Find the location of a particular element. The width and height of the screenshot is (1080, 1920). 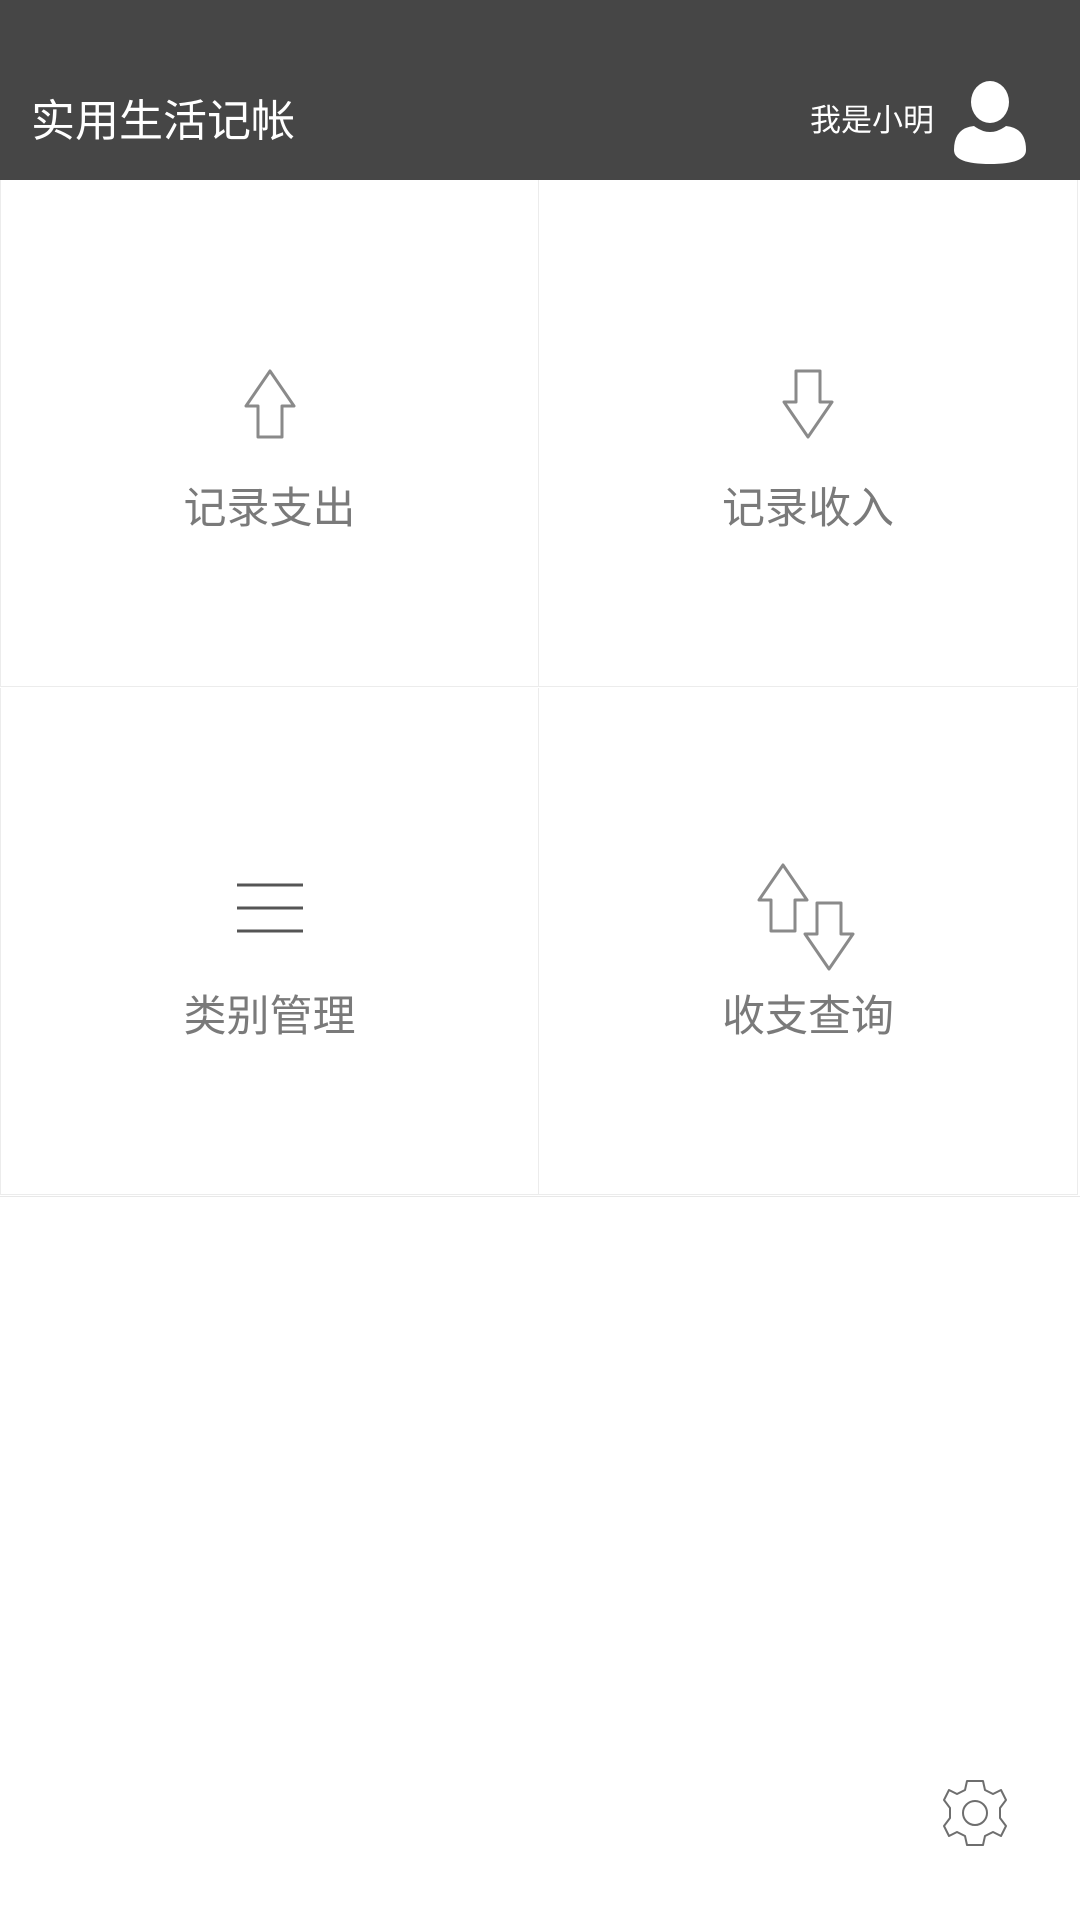

transaction-query-label: 收支查询 is located at coordinates (808, 1017).